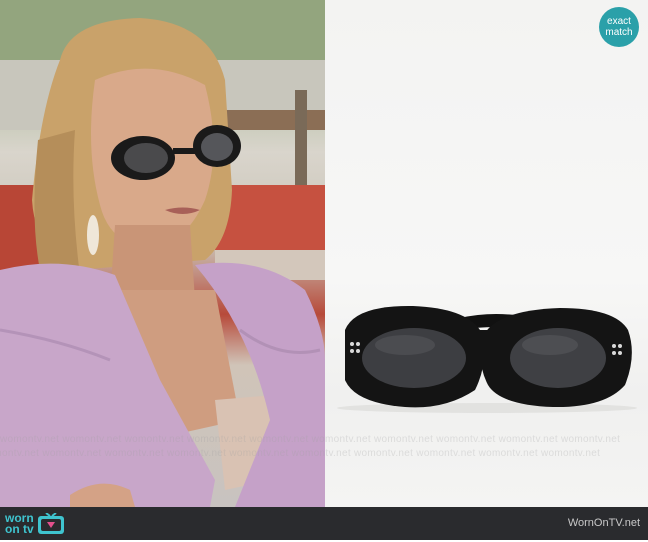  I want to click on sunglasses-image, so click(487, 359).